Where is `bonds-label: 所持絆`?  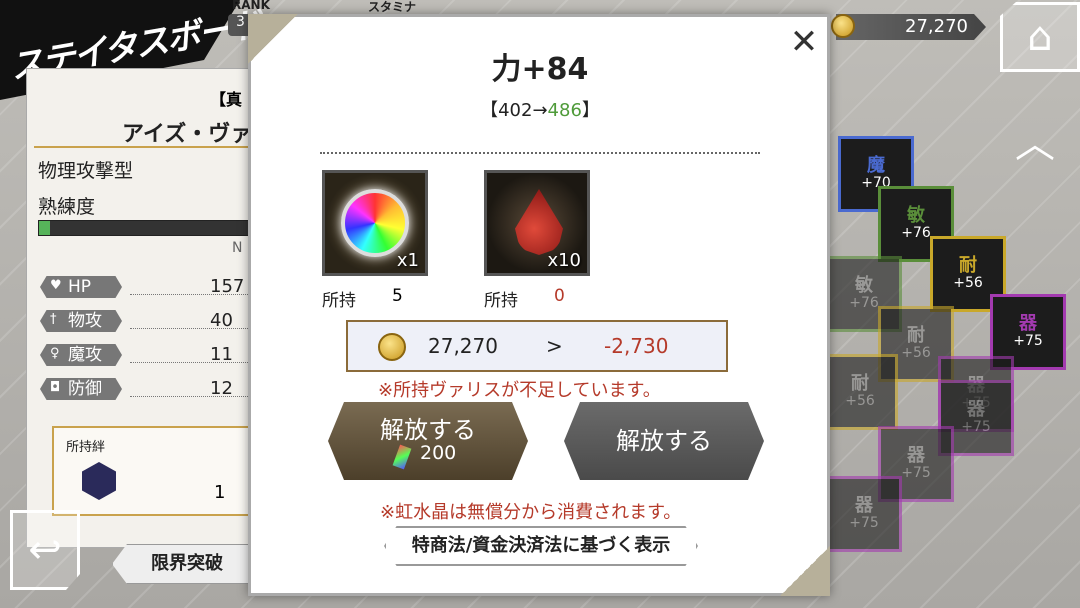 bonds-label: 所持絆 is located at coordinates (86, 447).